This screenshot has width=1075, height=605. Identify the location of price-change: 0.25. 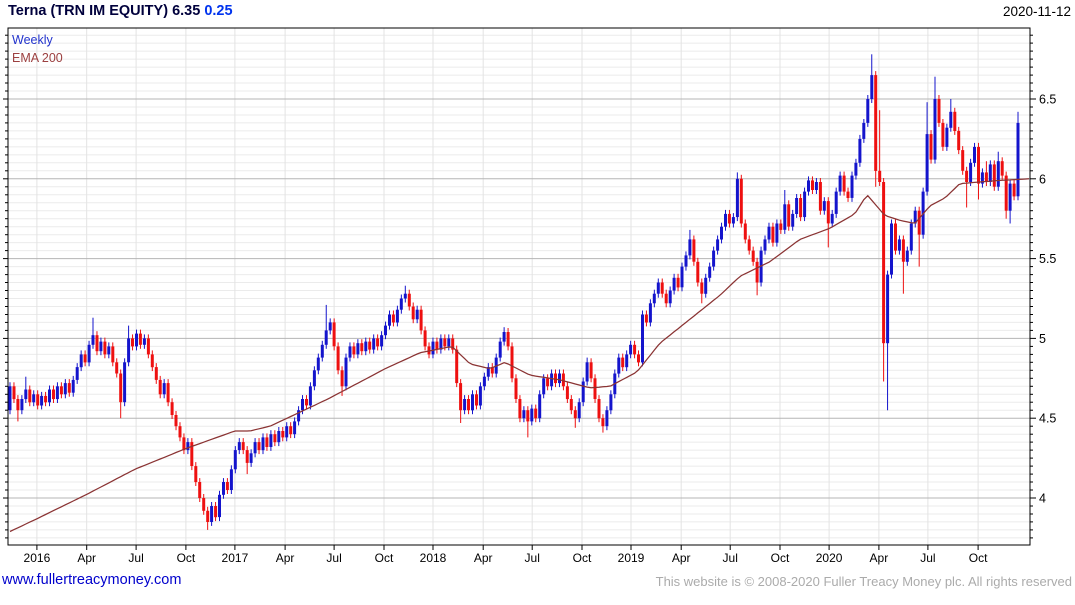
(218, 11).